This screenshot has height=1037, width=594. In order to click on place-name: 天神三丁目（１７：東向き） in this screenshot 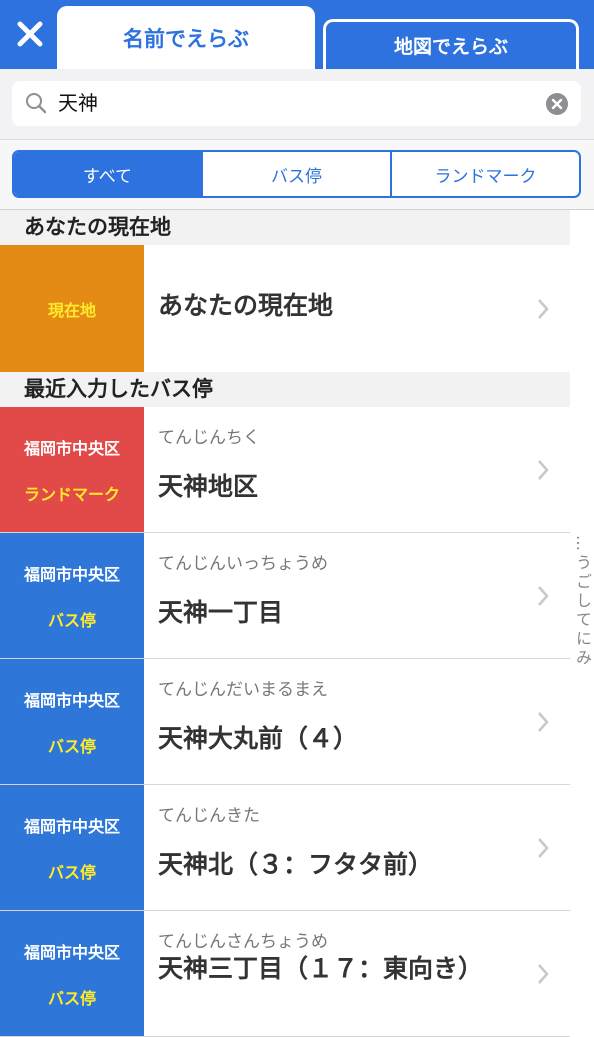, I will do `click(321, 968)`.